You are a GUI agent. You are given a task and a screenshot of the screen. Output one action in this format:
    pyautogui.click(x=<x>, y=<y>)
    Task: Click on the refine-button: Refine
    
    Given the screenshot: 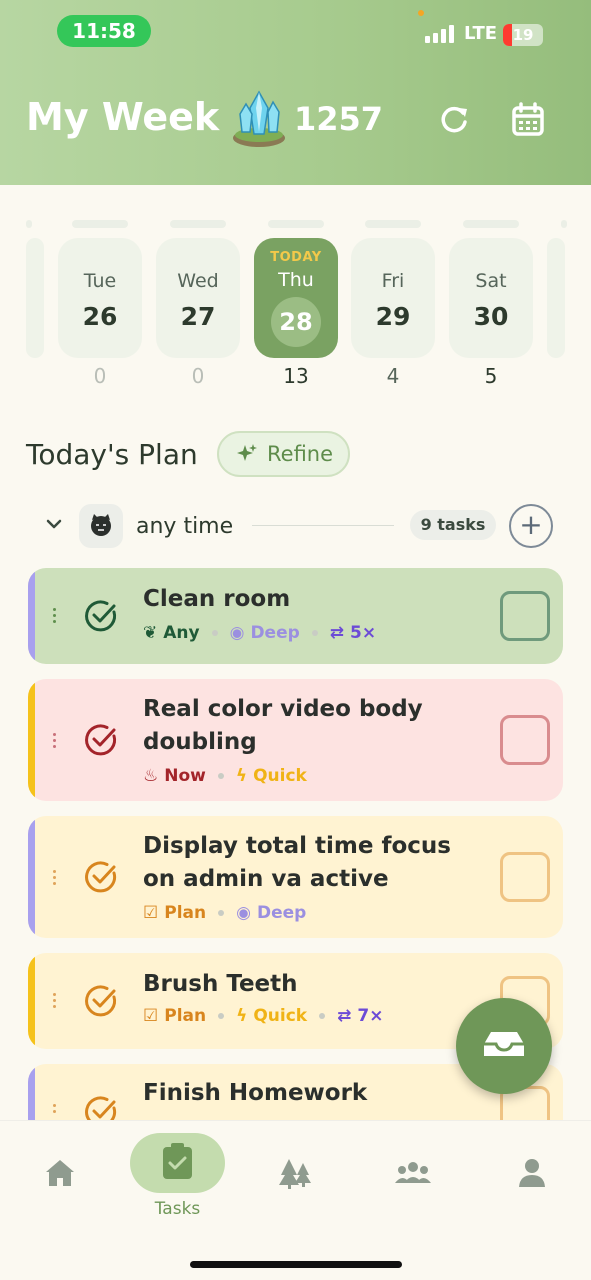 What is the action you would take?
    pyautogui.click(x=283, y=454)
    